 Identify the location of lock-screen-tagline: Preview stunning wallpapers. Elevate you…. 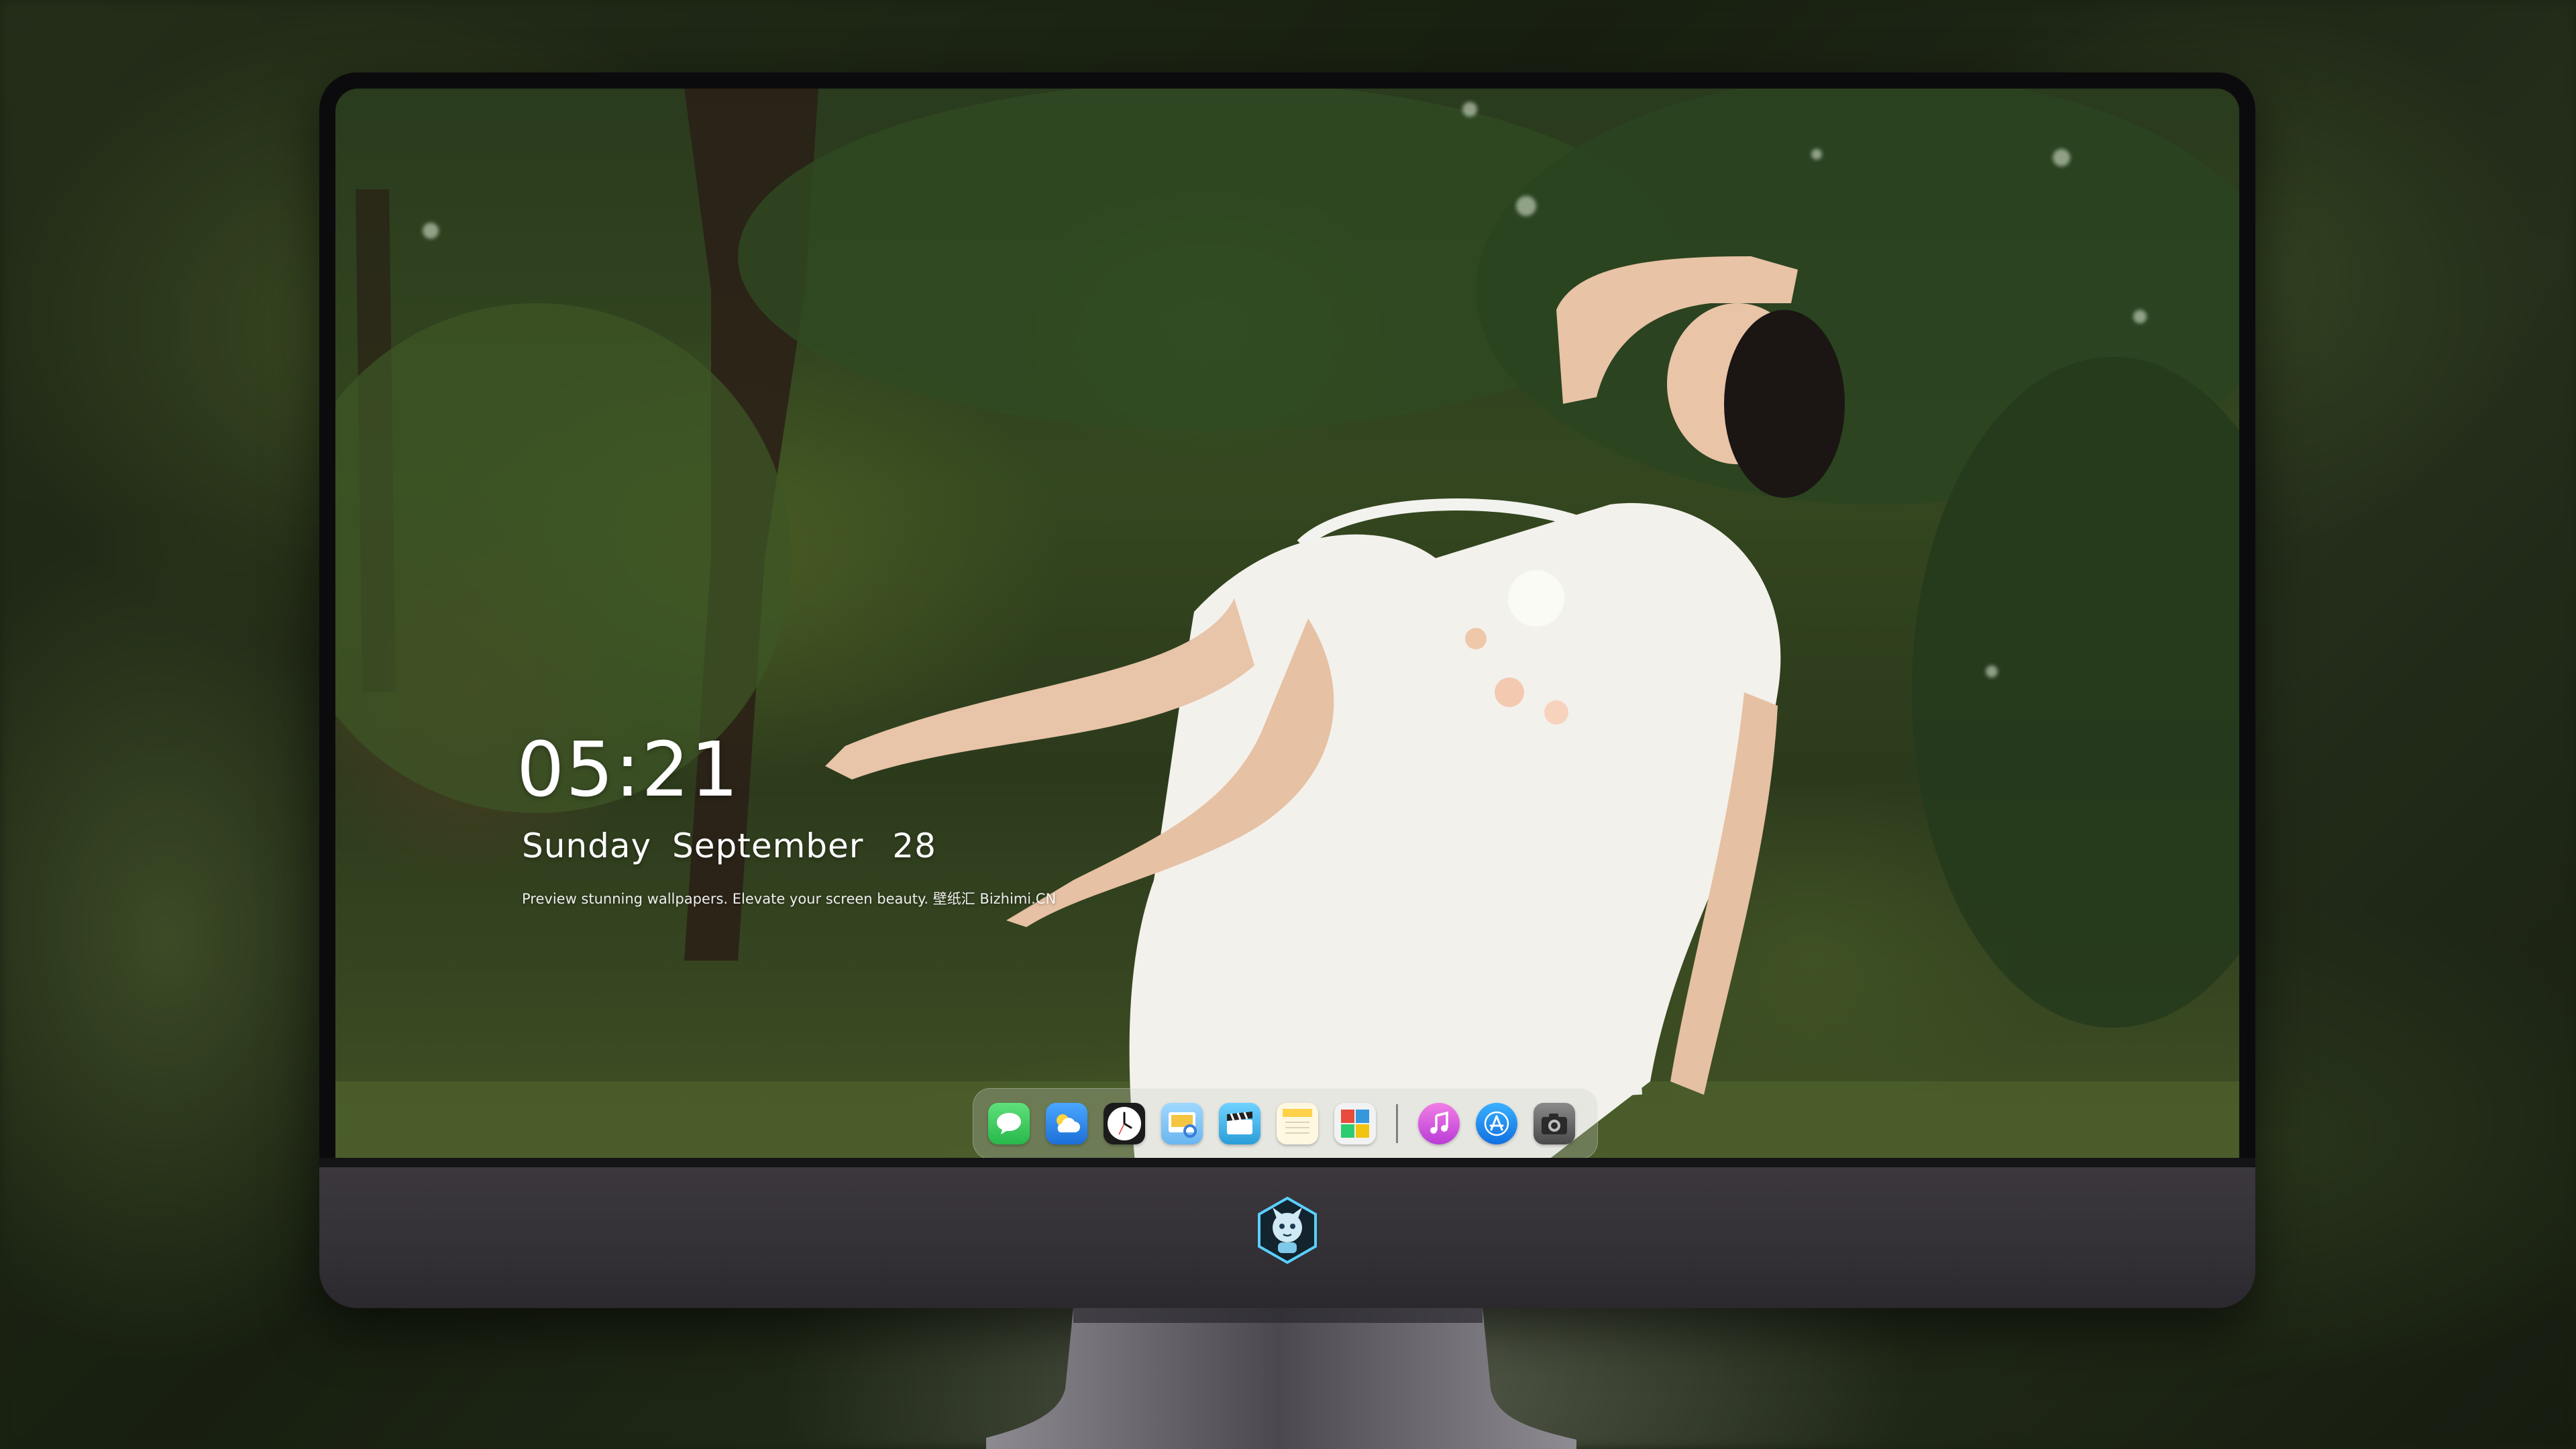
(789, 899).